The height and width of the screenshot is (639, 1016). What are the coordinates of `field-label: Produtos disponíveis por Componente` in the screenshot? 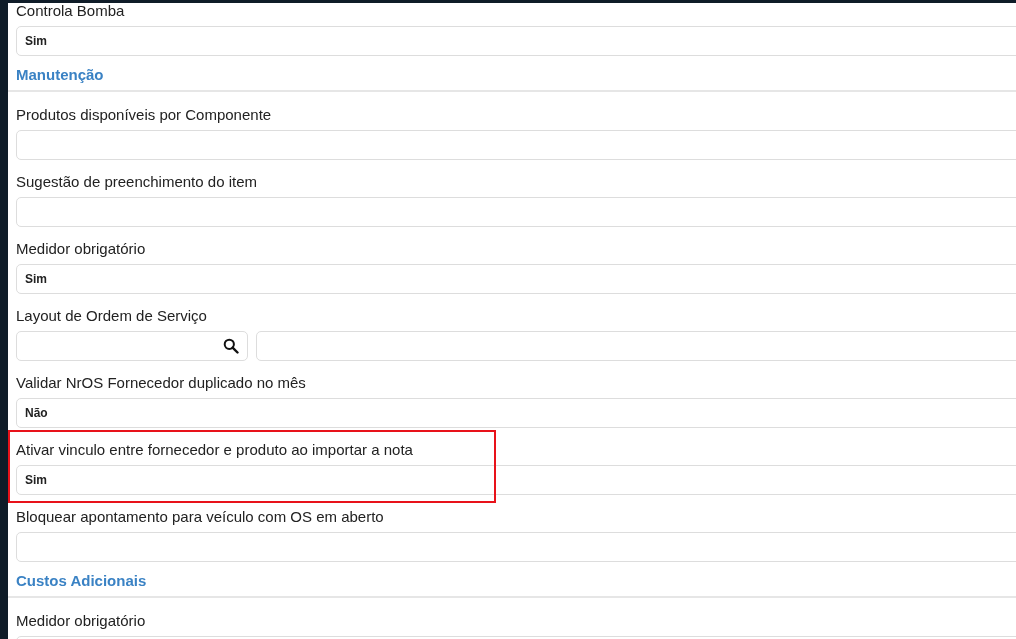 It's located at (144, 115).